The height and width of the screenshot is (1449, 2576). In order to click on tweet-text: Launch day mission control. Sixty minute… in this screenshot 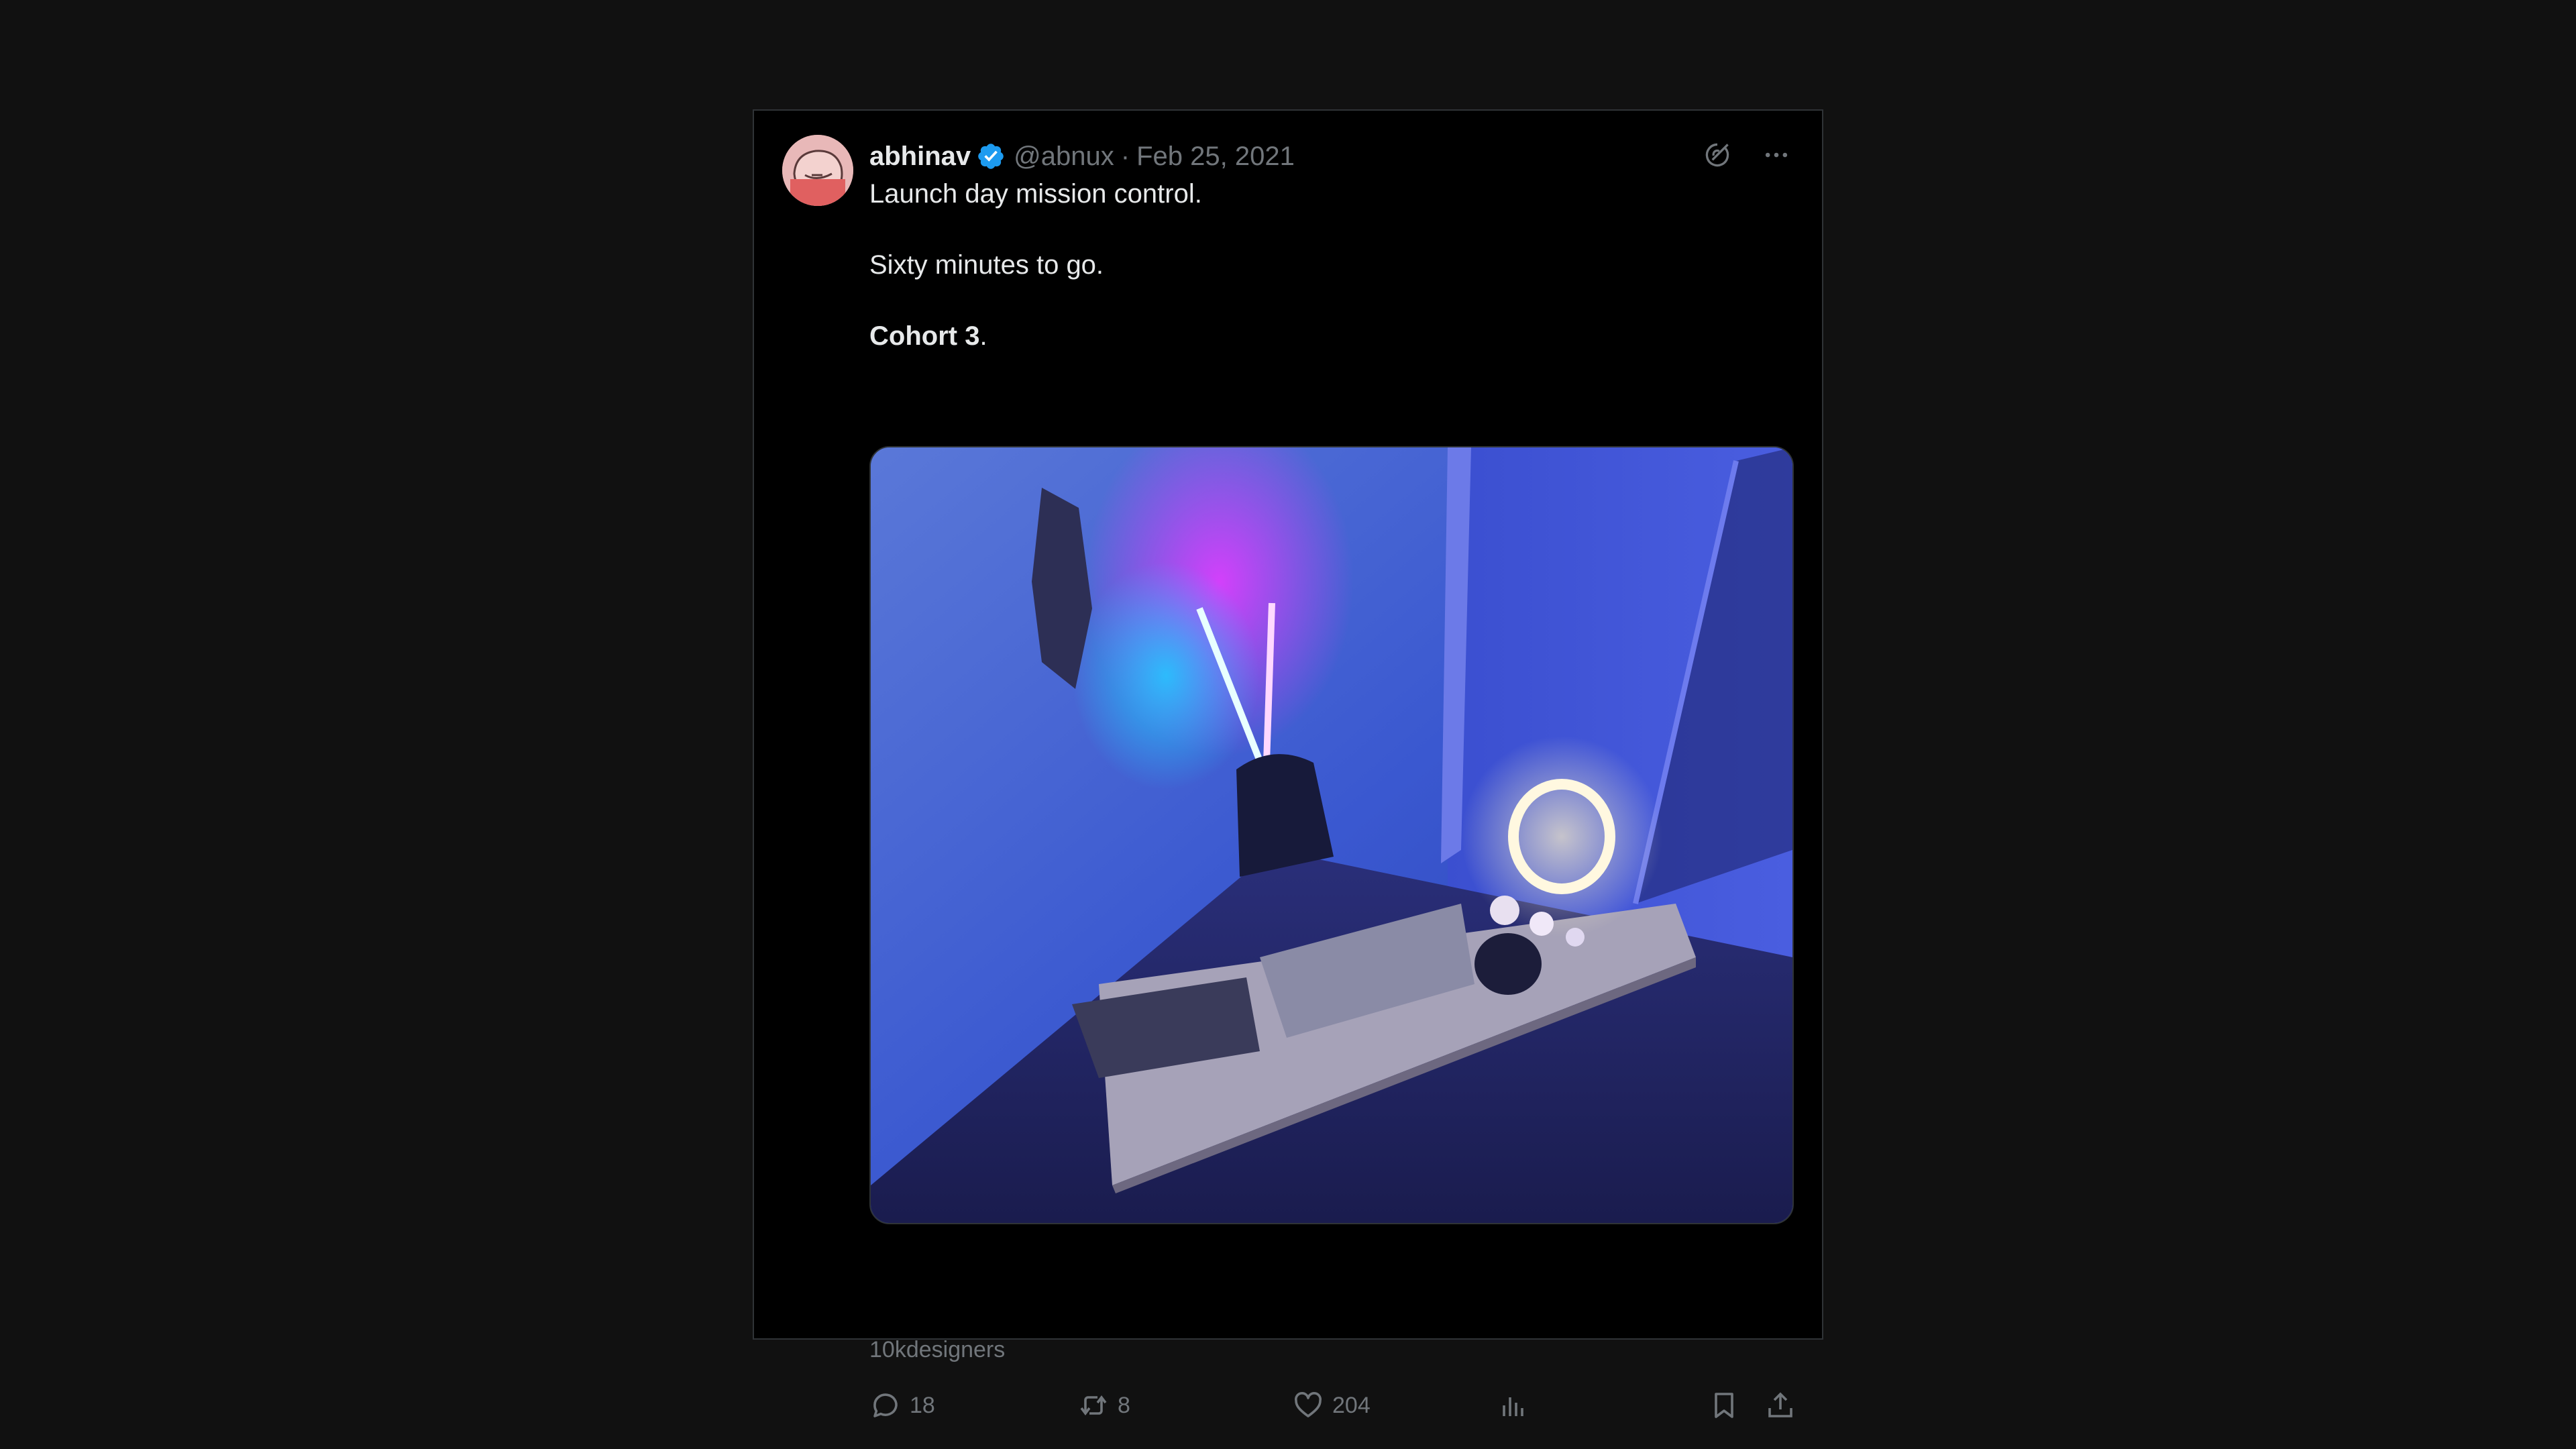, I will do `click(1035, 265)`.